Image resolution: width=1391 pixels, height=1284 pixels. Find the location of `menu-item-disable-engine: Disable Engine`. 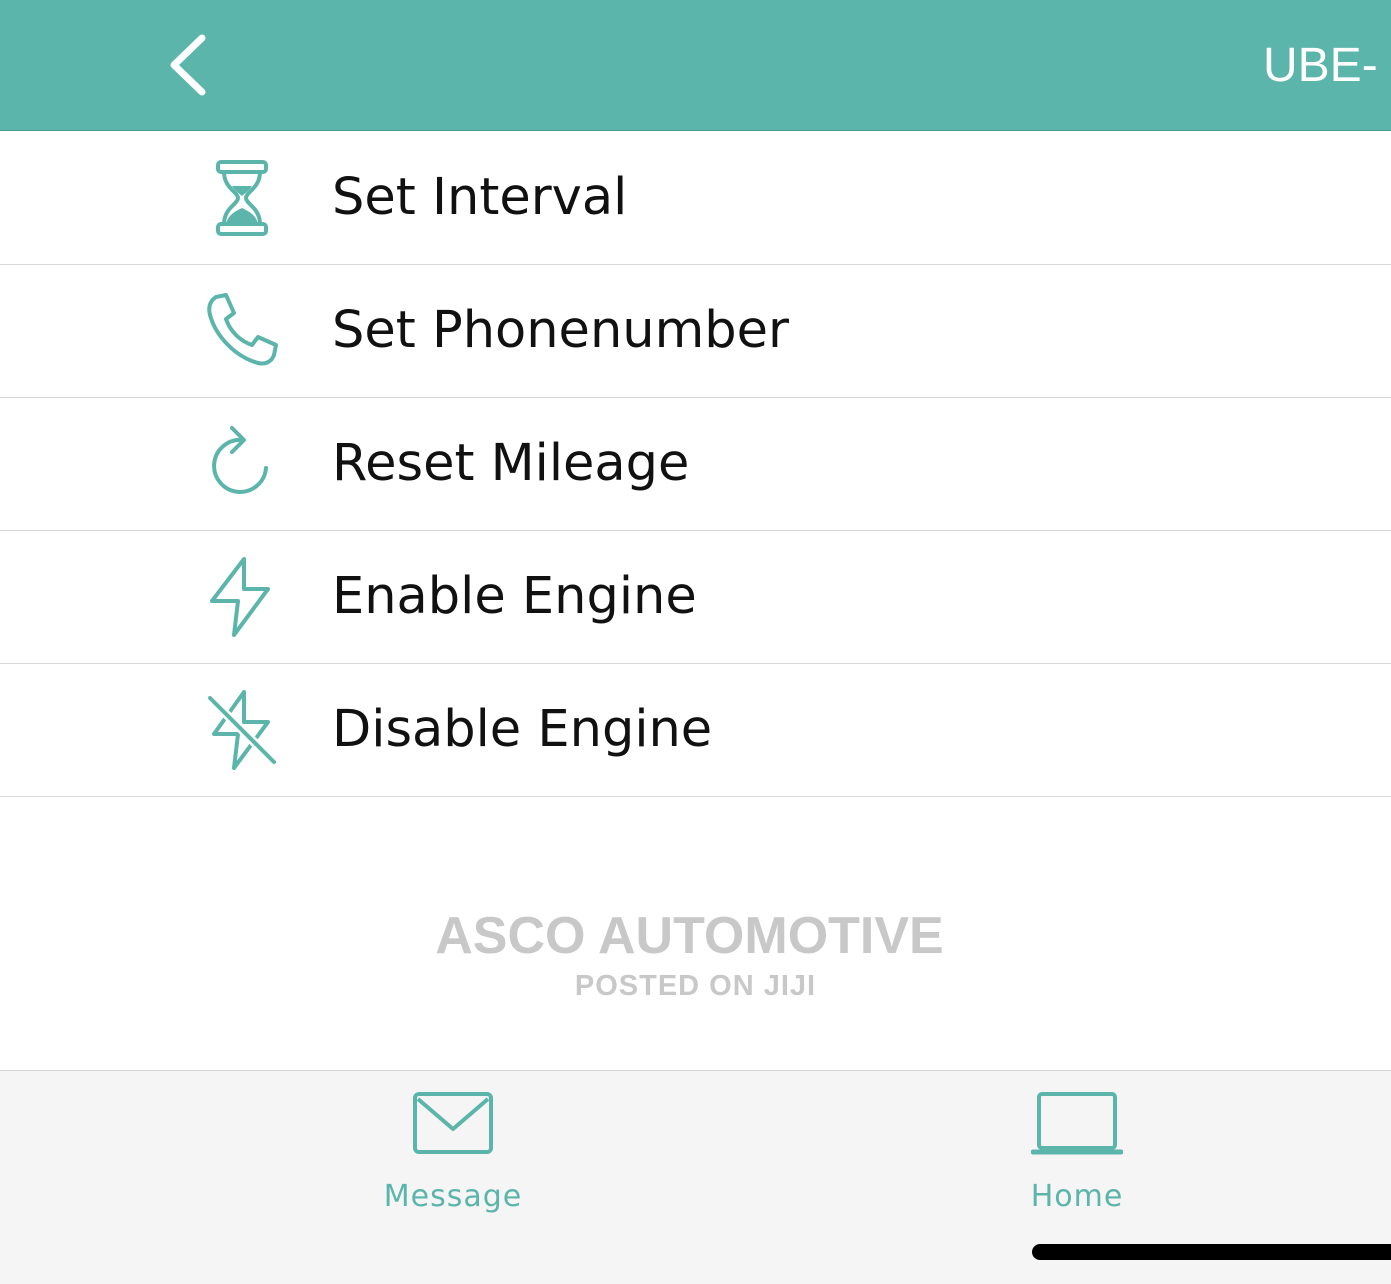

menu-item-disable-engine: Disable Engine is located at coordinates (695, 730).